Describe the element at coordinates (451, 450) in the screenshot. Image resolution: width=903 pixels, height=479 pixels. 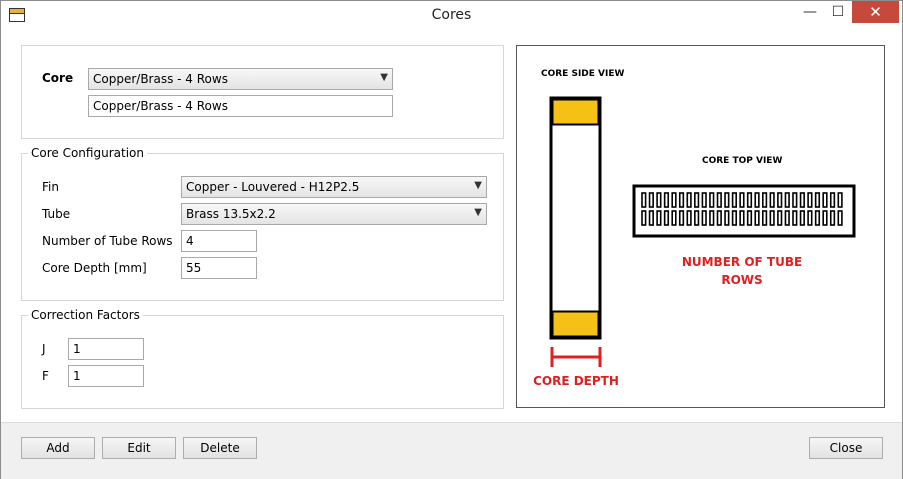
I see `button-bar: Add Edit Delete Close` at that location.